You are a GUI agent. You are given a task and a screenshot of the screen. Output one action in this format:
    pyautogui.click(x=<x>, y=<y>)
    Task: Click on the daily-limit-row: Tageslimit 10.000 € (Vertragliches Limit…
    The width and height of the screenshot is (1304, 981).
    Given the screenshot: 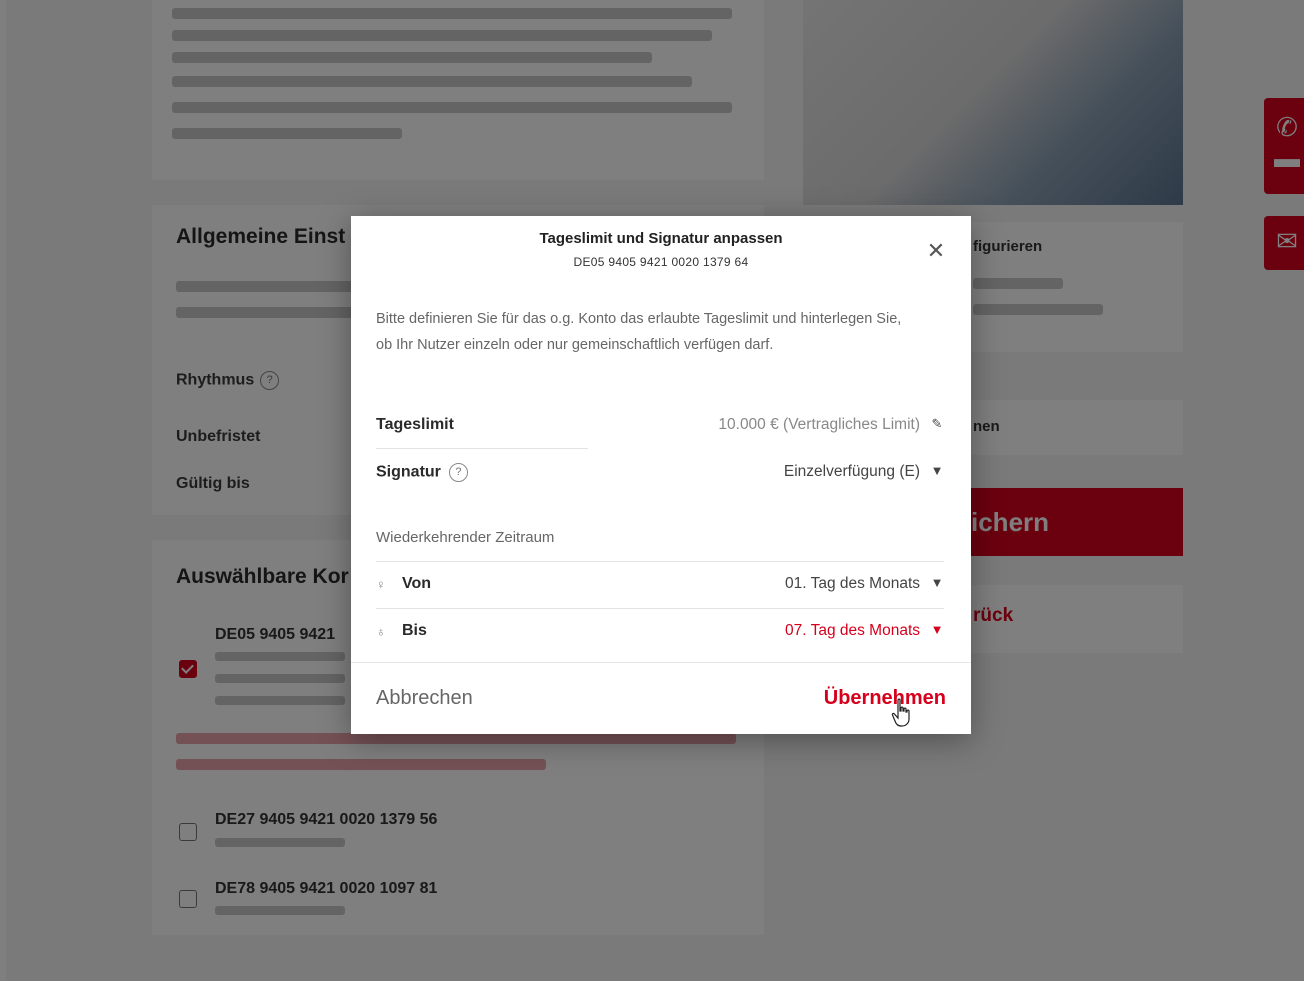 What is the action you would take?
    pyautogui.click(x=661, y=439)
    